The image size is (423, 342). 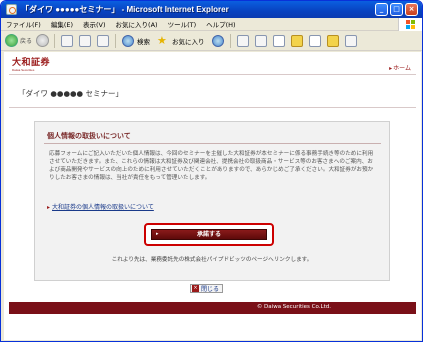 I want to click on favorites-label: お気に入り, so click(x=188, y=41).